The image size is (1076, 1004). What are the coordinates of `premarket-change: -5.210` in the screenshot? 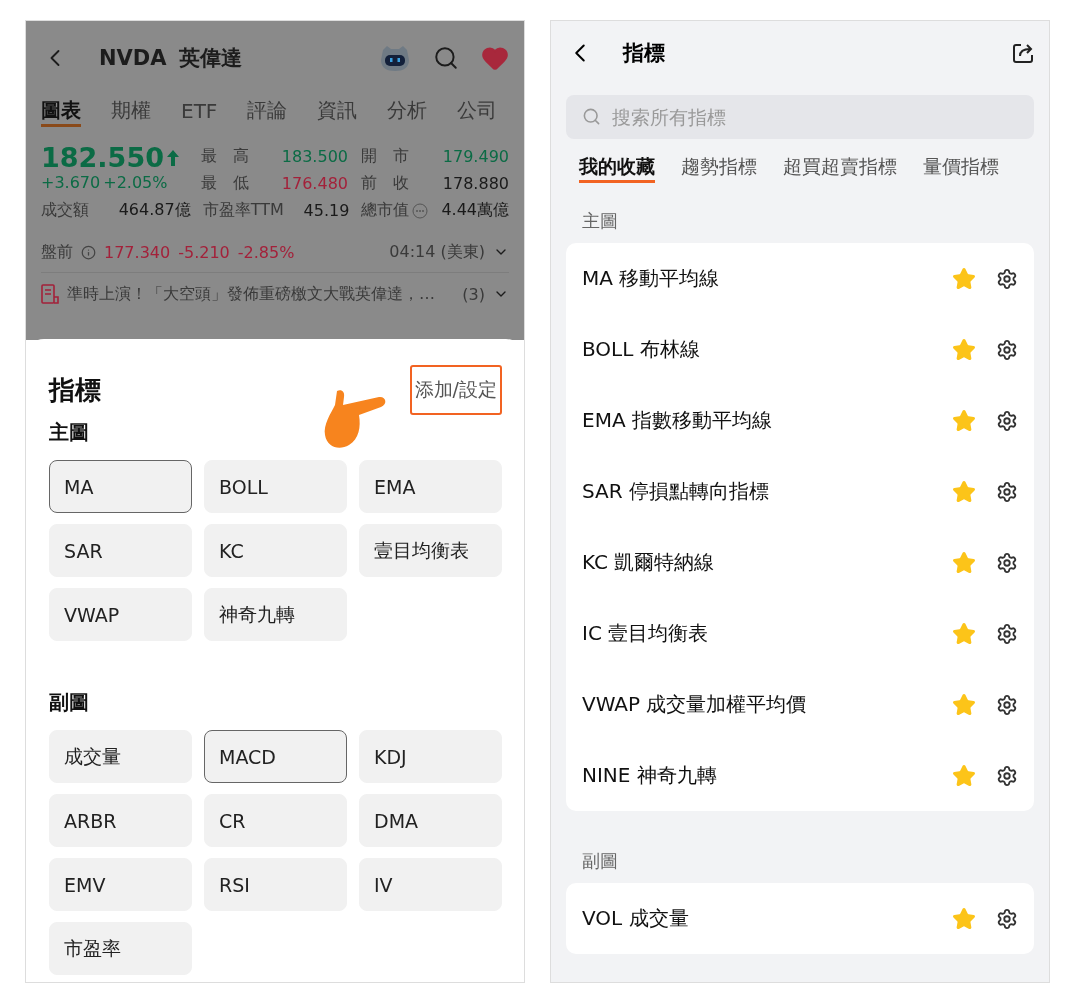 It's located at (204, 252).